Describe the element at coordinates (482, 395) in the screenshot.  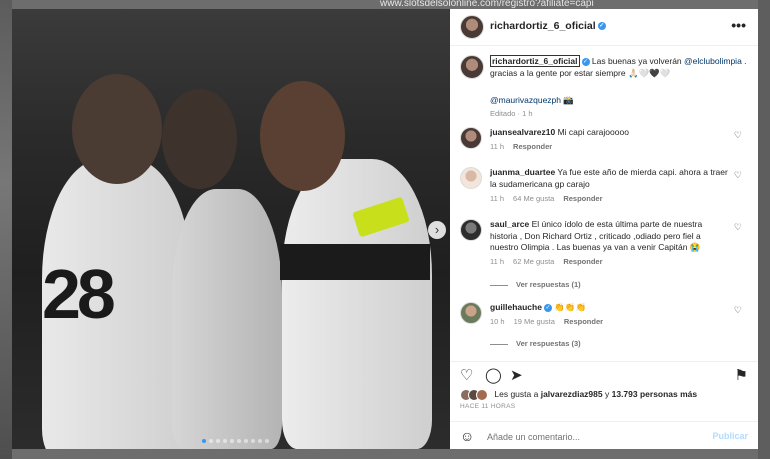
I see `liker-avatar` at that location.